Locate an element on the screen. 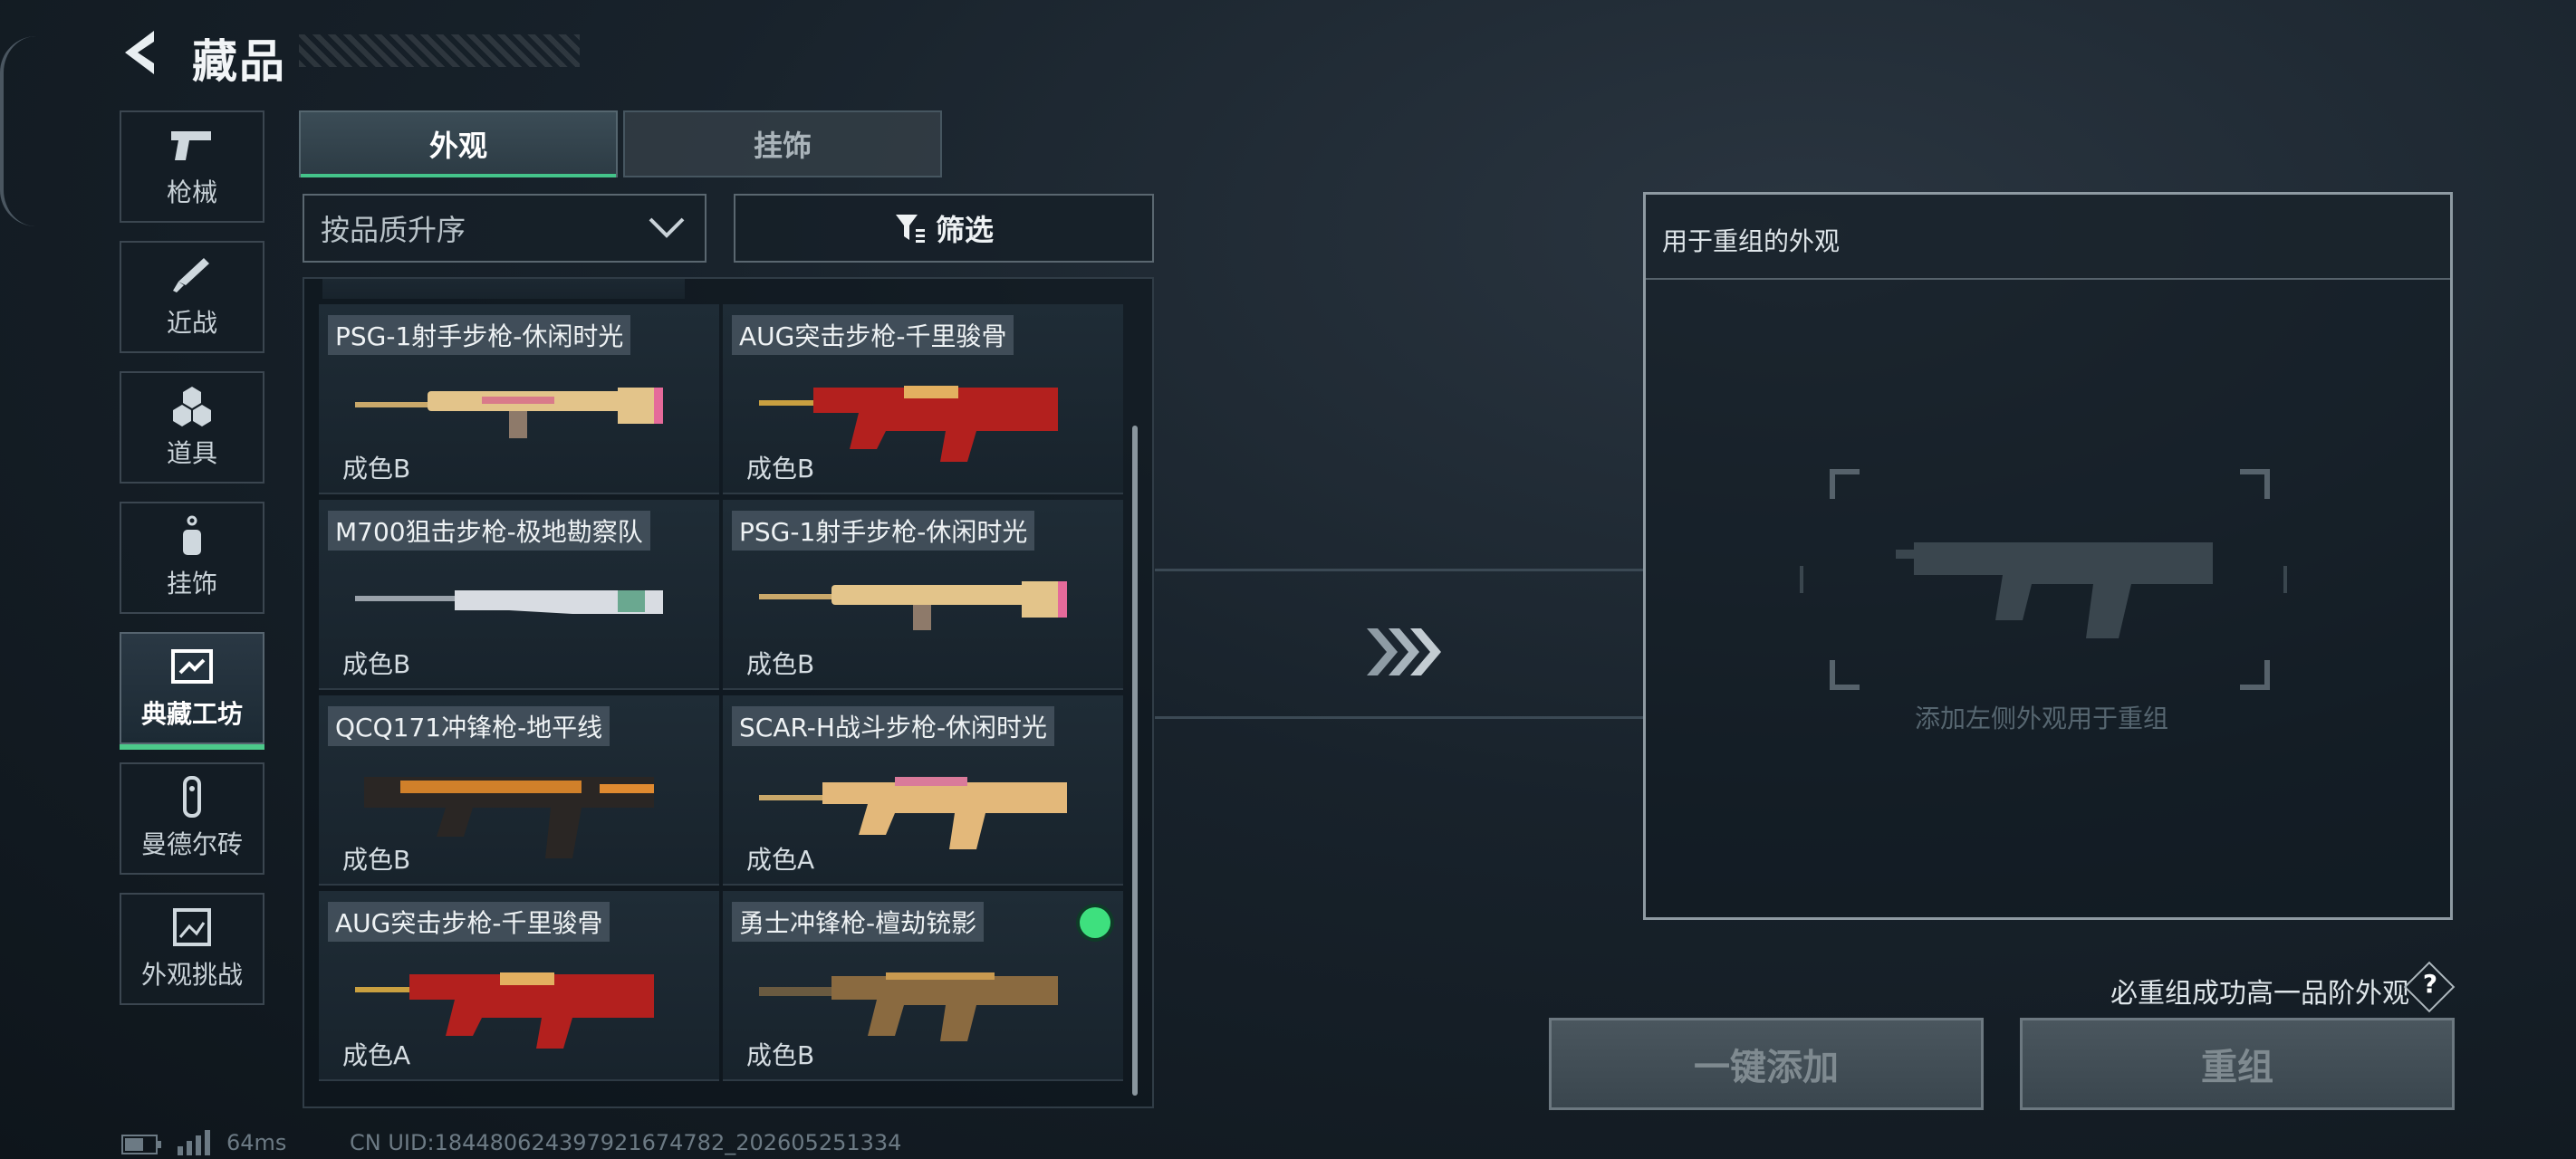  recombine-note: 必重组成功高一品阶外观 is located at coordinates (2259, 994).